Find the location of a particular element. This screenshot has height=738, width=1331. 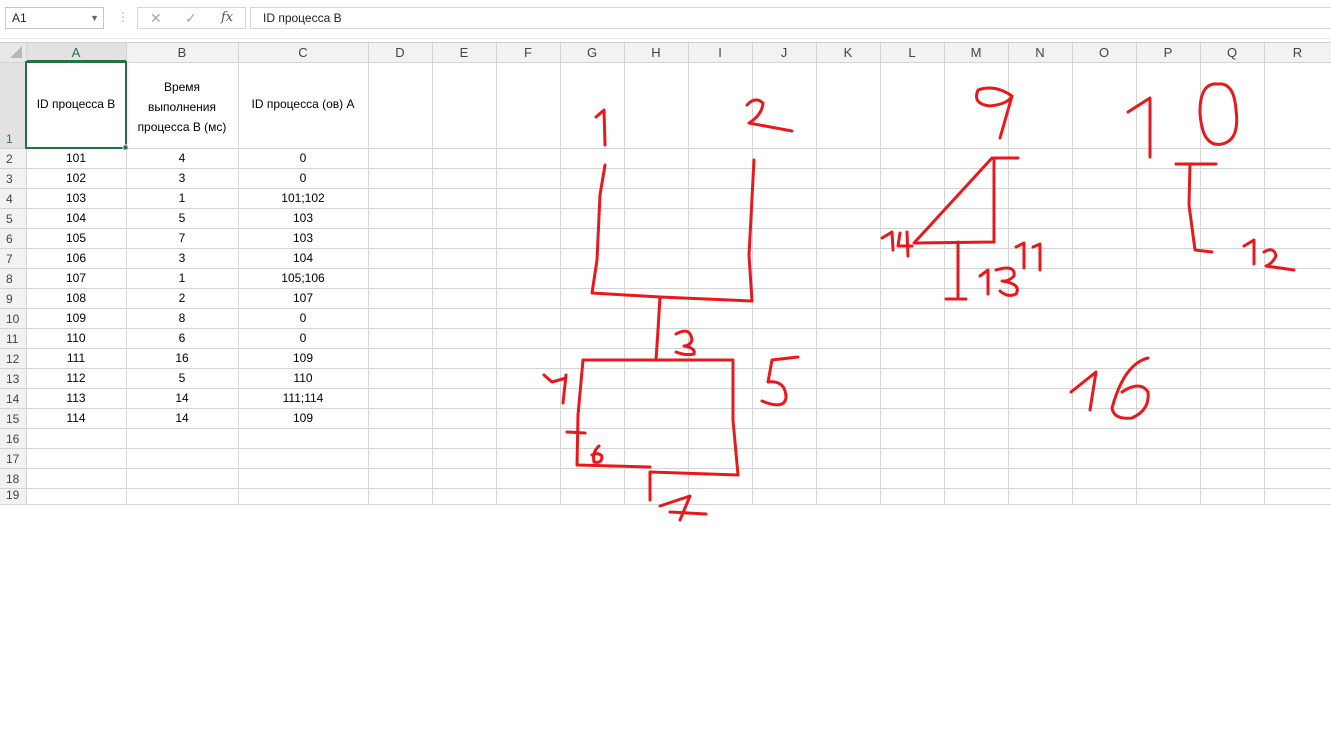

row-header-7: 7 is located at coordinates (11, 259).